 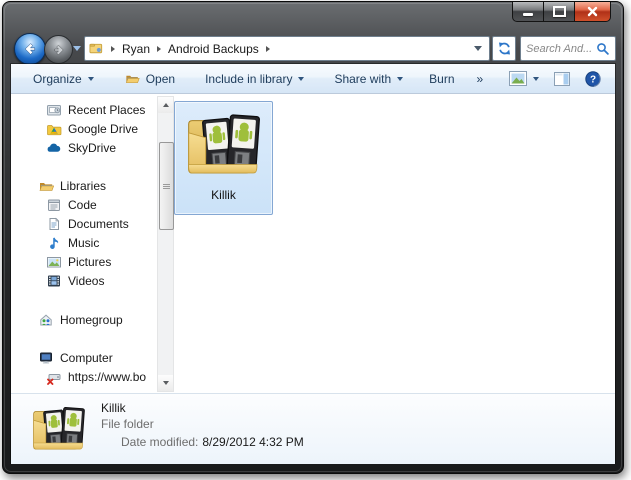 What do you see at coordinates (83, 185) in the screenshot?
I see `sidebar-item-label: Libraries` at bounding box center [83, 185].